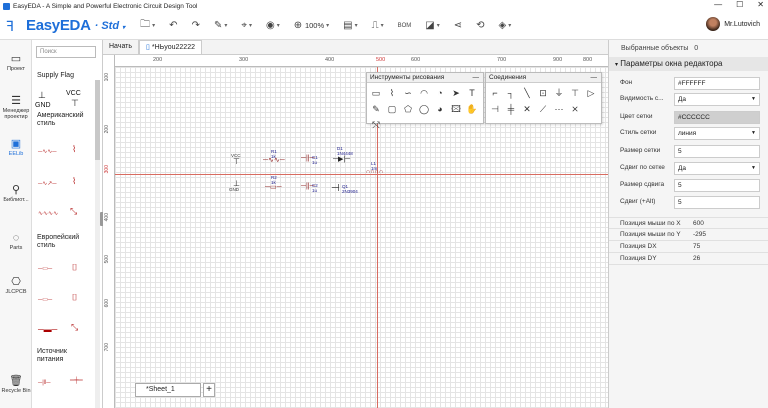  Describe the element at coordinates (74, 327) in the screenshot. I see `varistor-symbol: ⤡` at that location.